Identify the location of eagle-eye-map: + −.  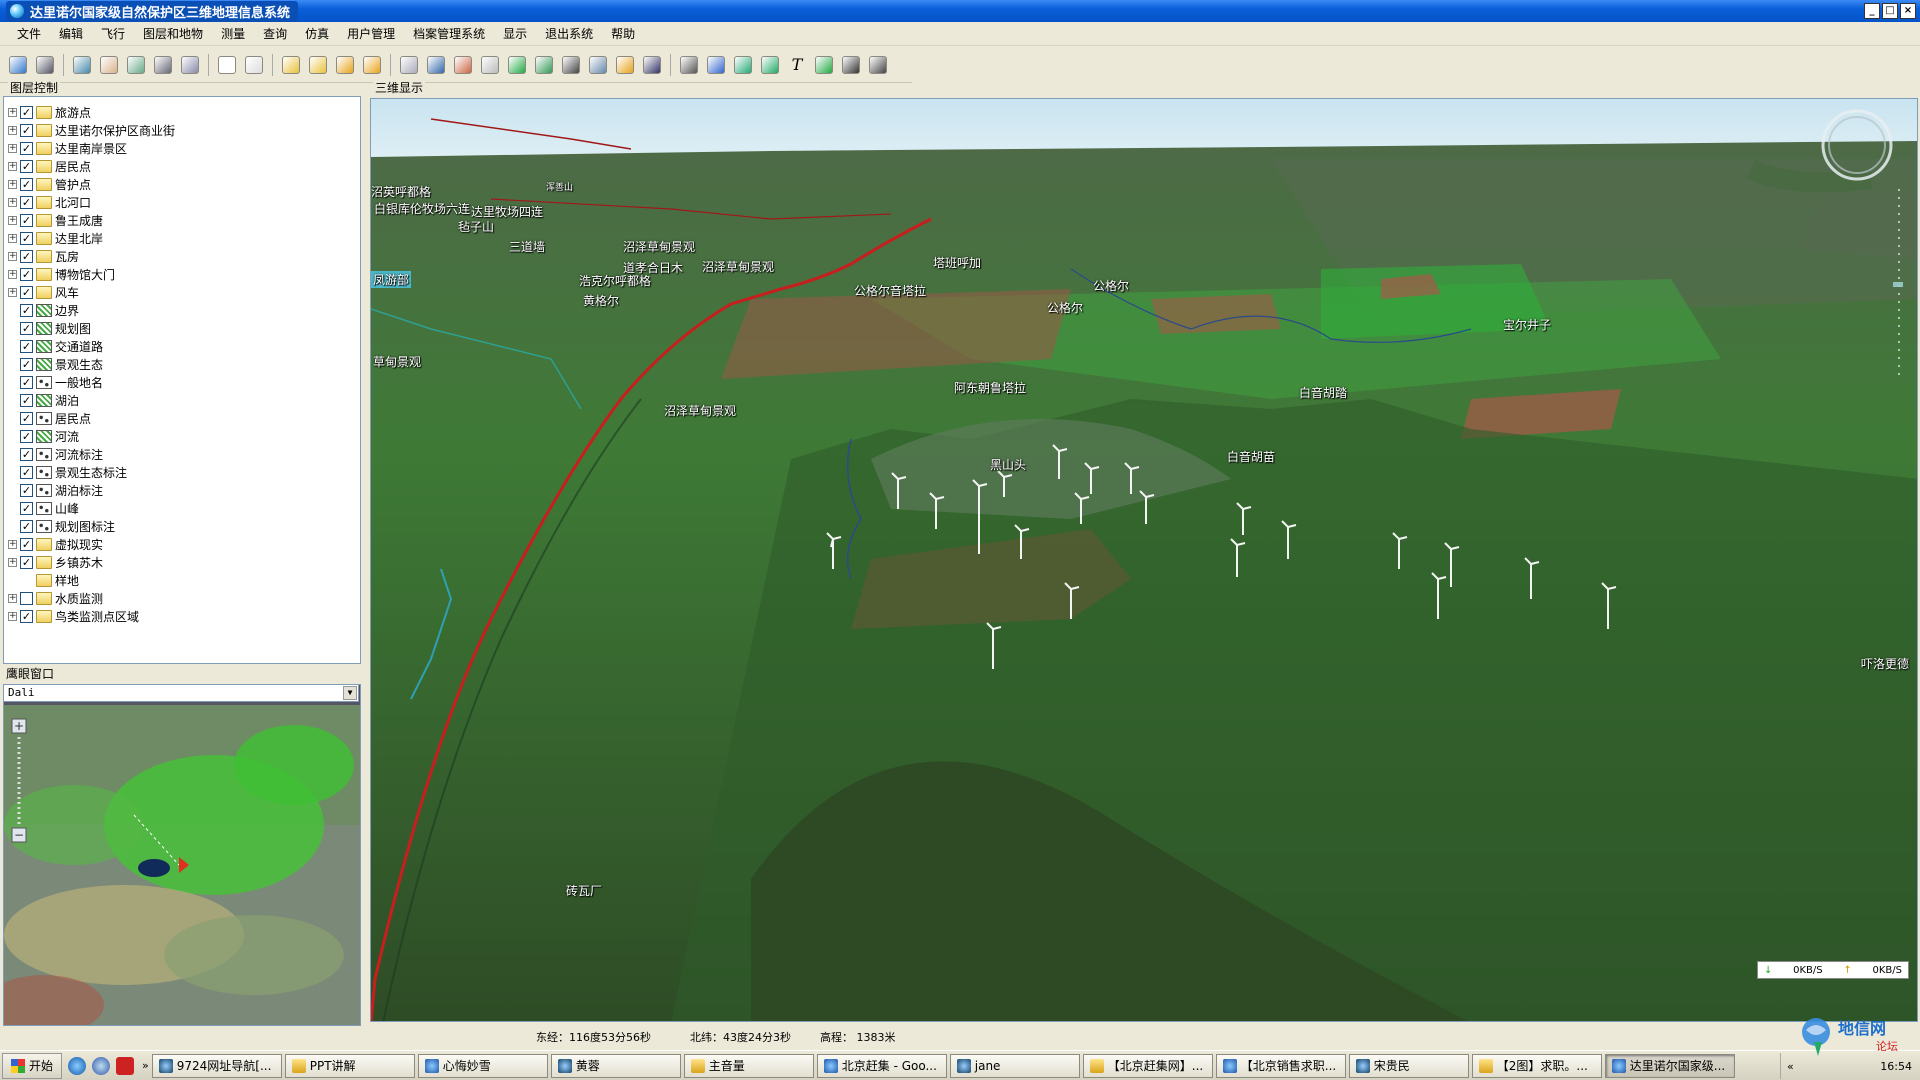
(182, 865).